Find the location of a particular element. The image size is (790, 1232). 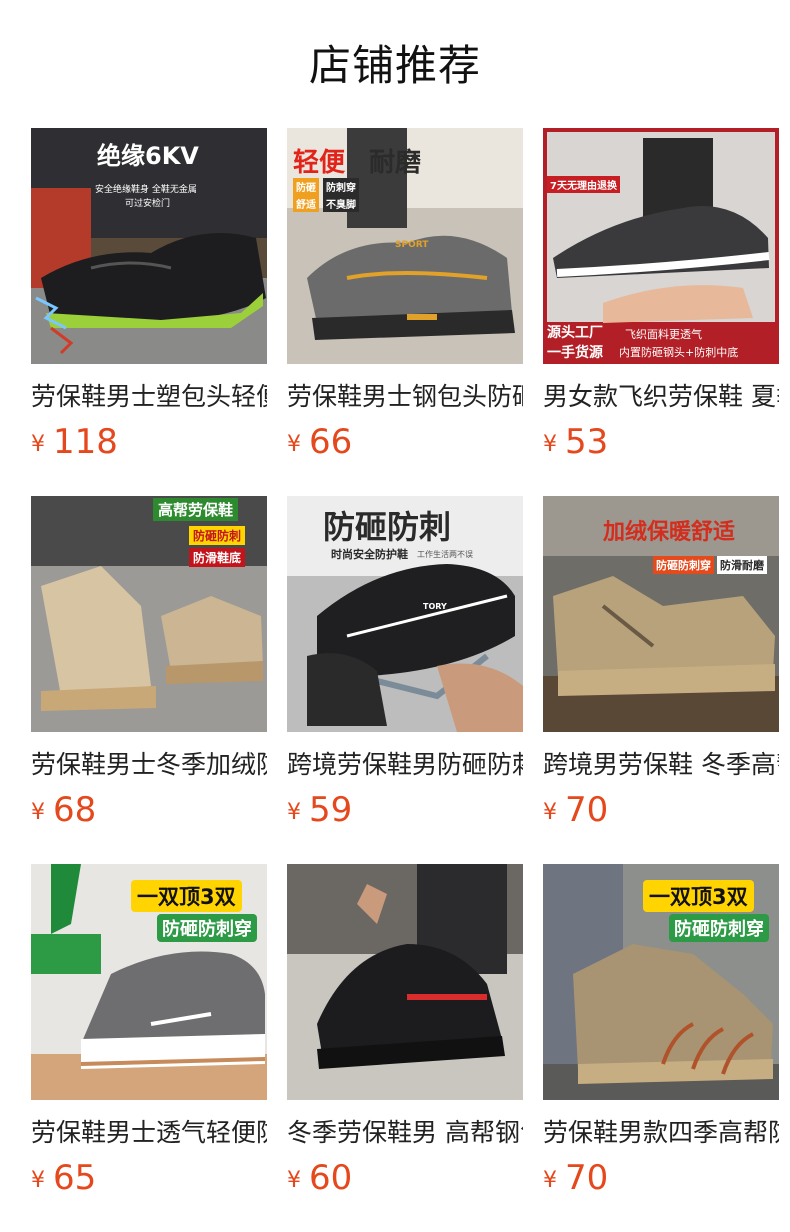

product-name: 跨境男劳保鞋 冬季高帮 is located at coordinates (661, 765).